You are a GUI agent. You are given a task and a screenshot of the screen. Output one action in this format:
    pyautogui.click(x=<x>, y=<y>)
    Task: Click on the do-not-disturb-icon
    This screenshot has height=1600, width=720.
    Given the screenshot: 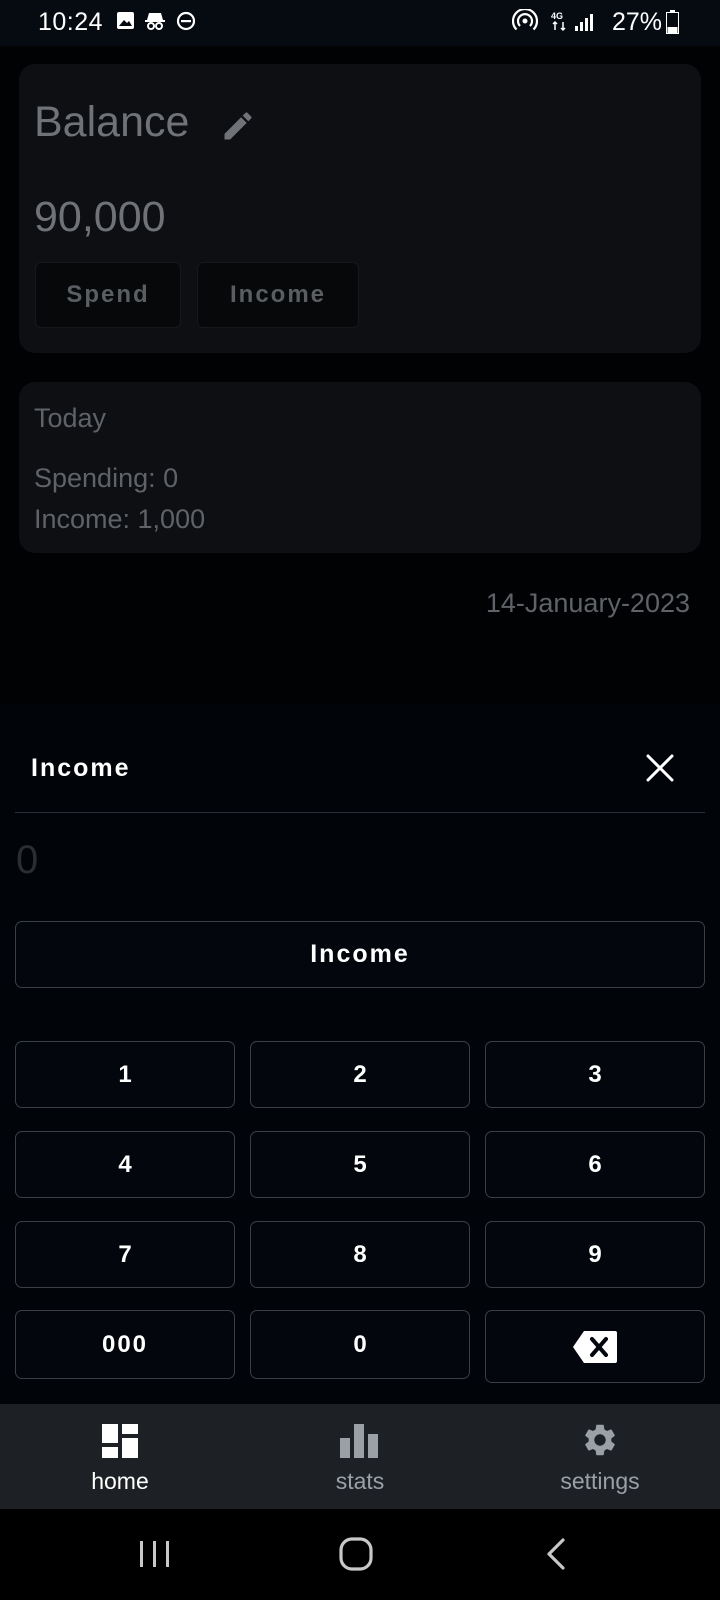 What is the action you would take?
    pyautogui.click(x=186, y=21)
    